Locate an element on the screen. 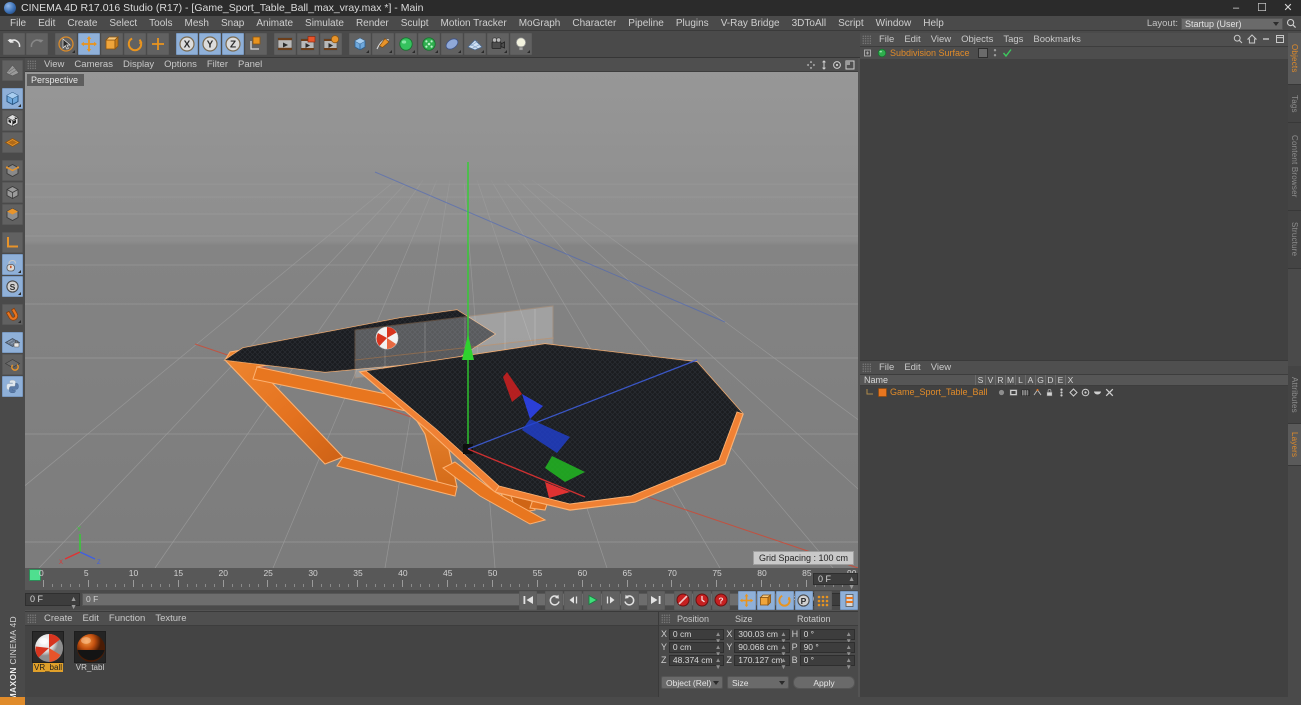 This screenshot has height=705, width=1301. zoom-icon is located at coordinates (823, 64).